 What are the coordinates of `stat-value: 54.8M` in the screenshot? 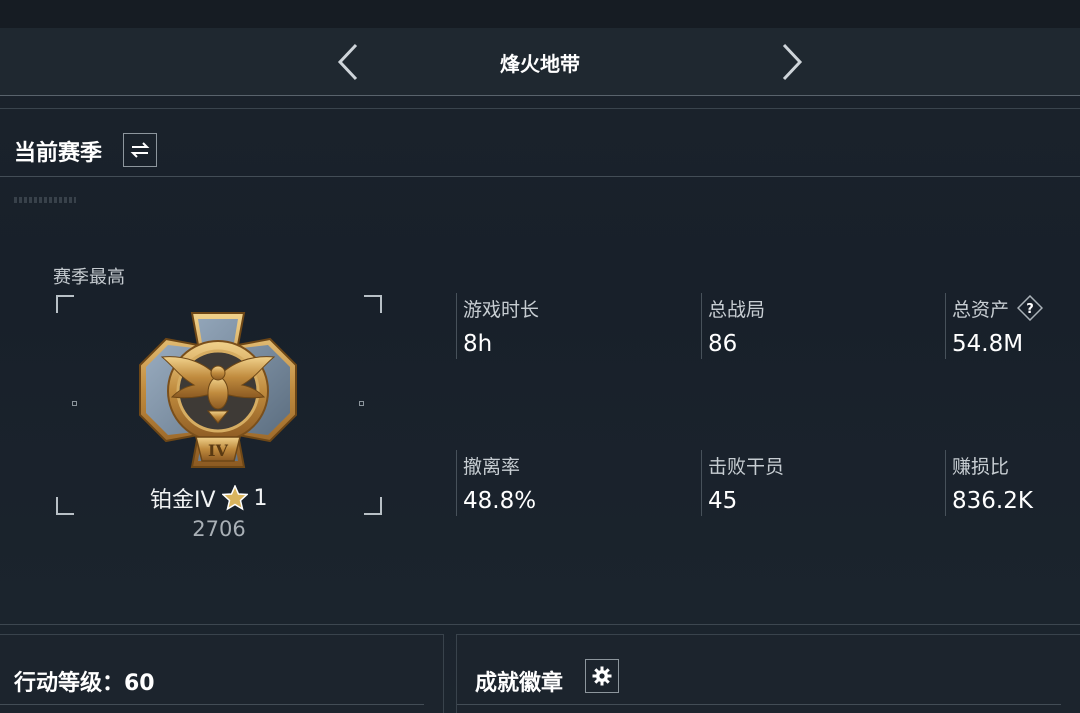 It's located at (988, 344).